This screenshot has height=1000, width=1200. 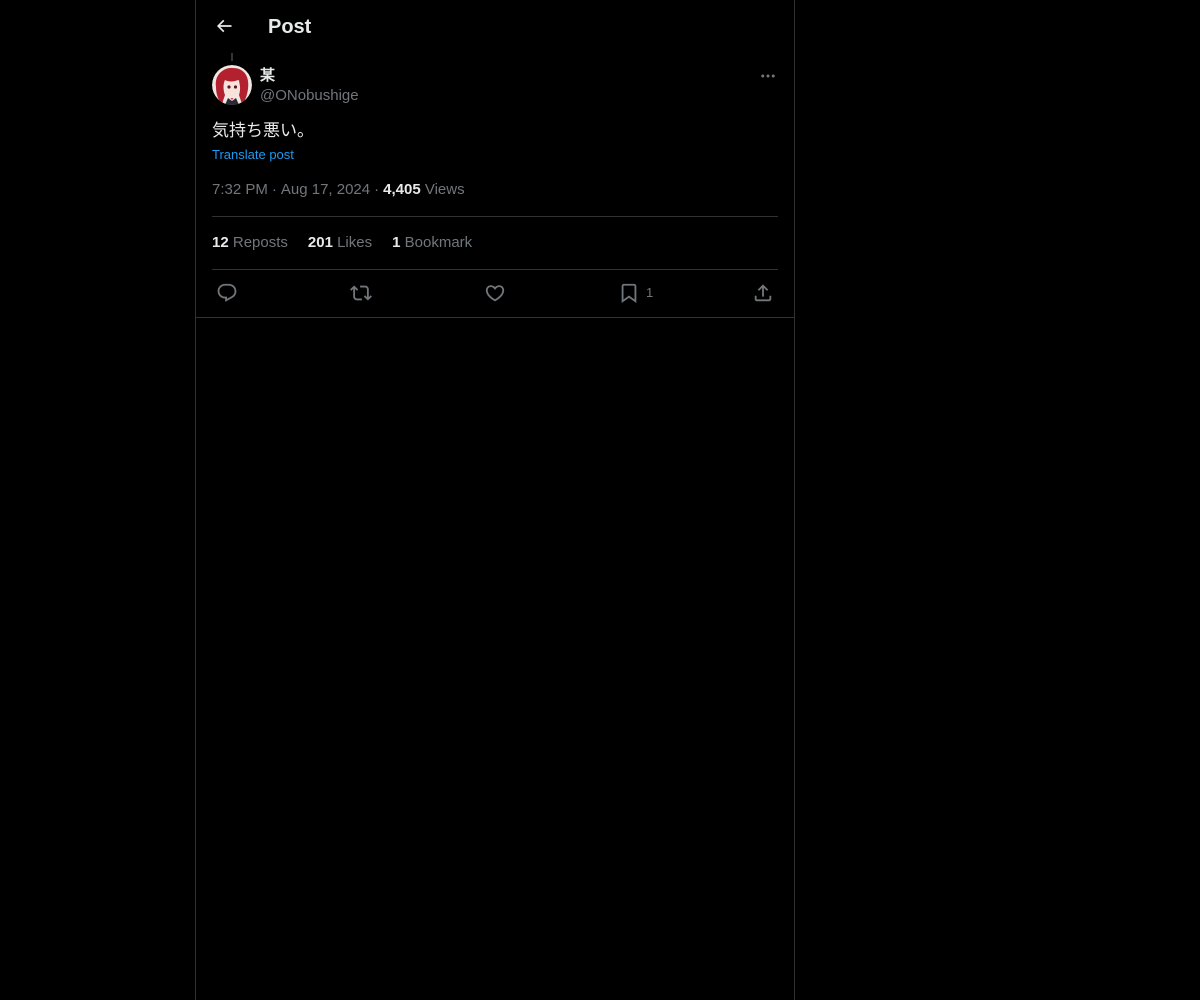 What do you see at coordinates (267, 76) in the screenshot?
I see `author-display-name: 某` at bounding box center [267, 76].